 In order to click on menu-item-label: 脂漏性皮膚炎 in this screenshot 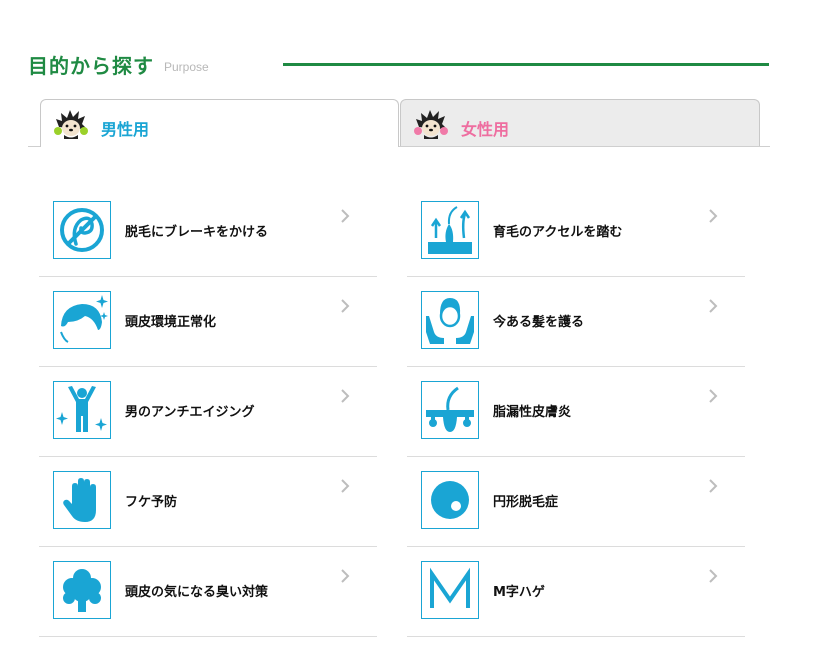, I will do `click(532, 412)`.